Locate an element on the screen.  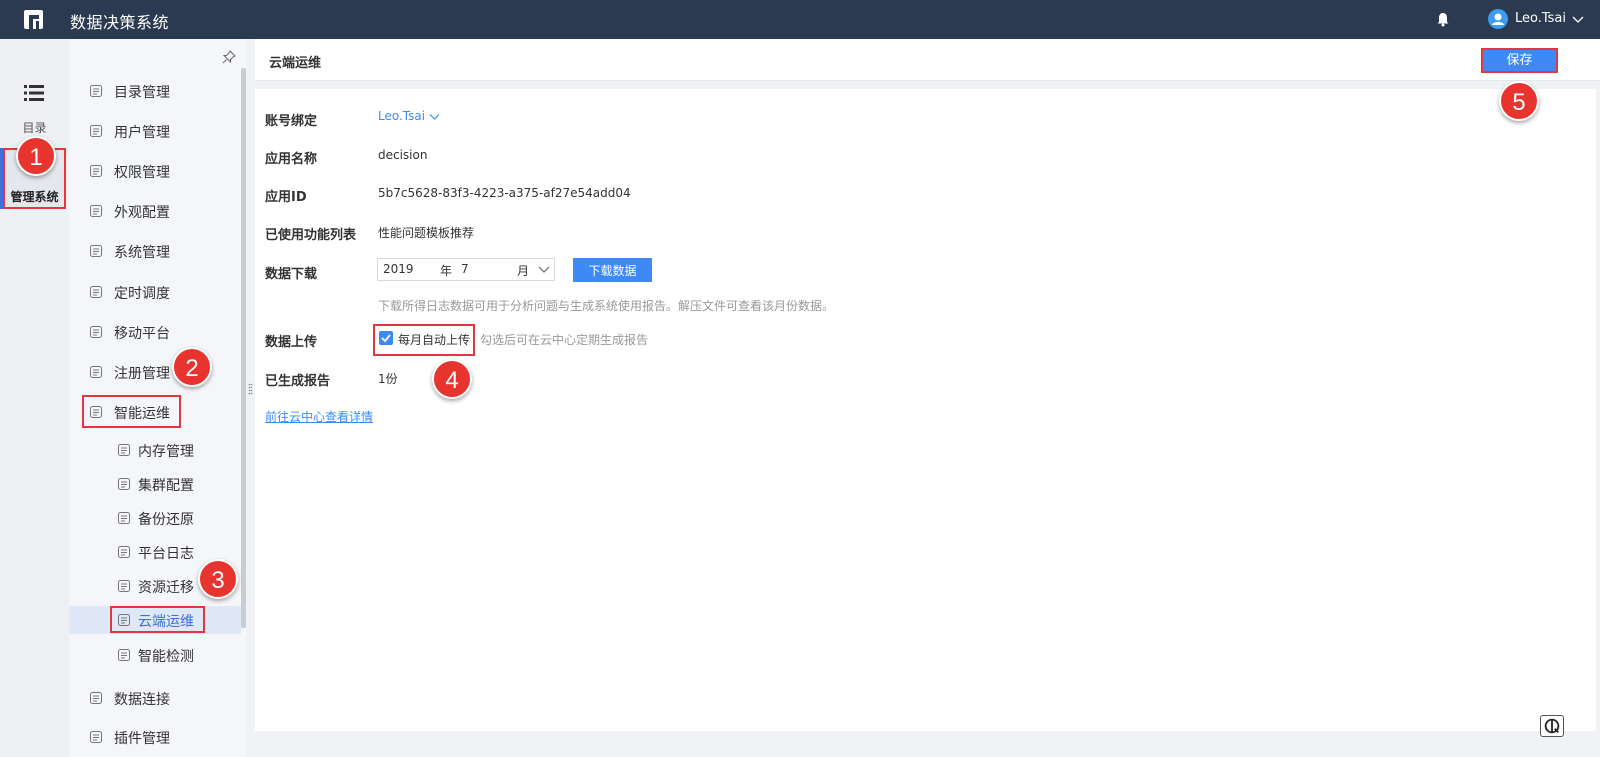
nav-sub-item-2: 备份还原 is located at coordinates (155, 518).